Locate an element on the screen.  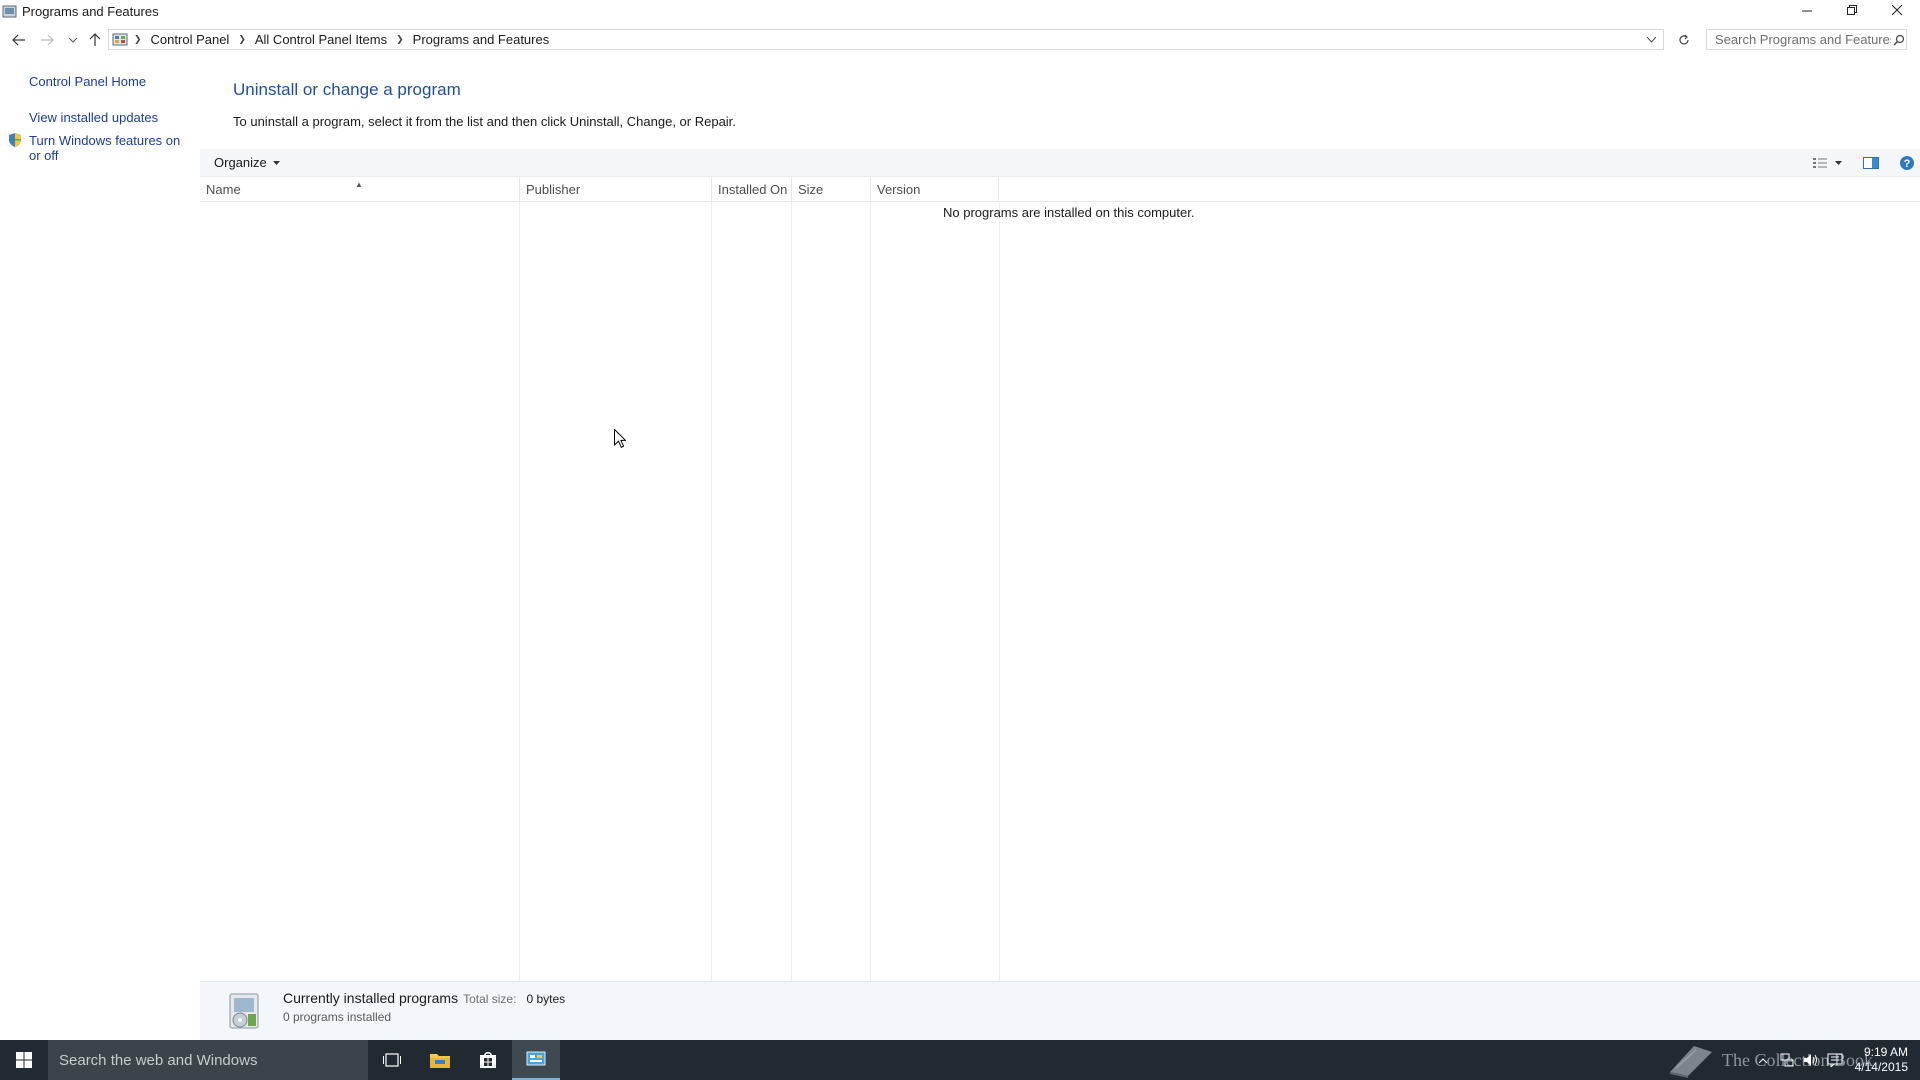
folder-icon is located at coordinates (440, 1061).